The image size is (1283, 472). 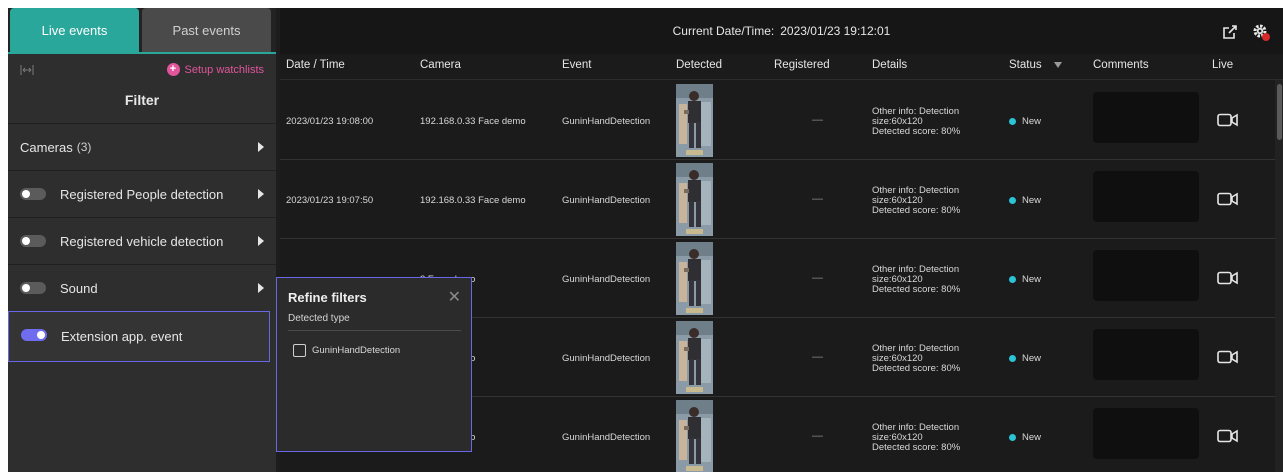 I want to click on filter-funnel-icon, so click(x=1057, y=64).